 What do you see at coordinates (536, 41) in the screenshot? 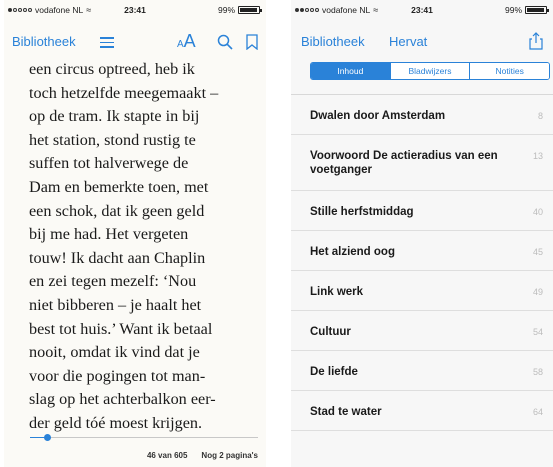
I see `share-icon` at bounding box center [536, 41].